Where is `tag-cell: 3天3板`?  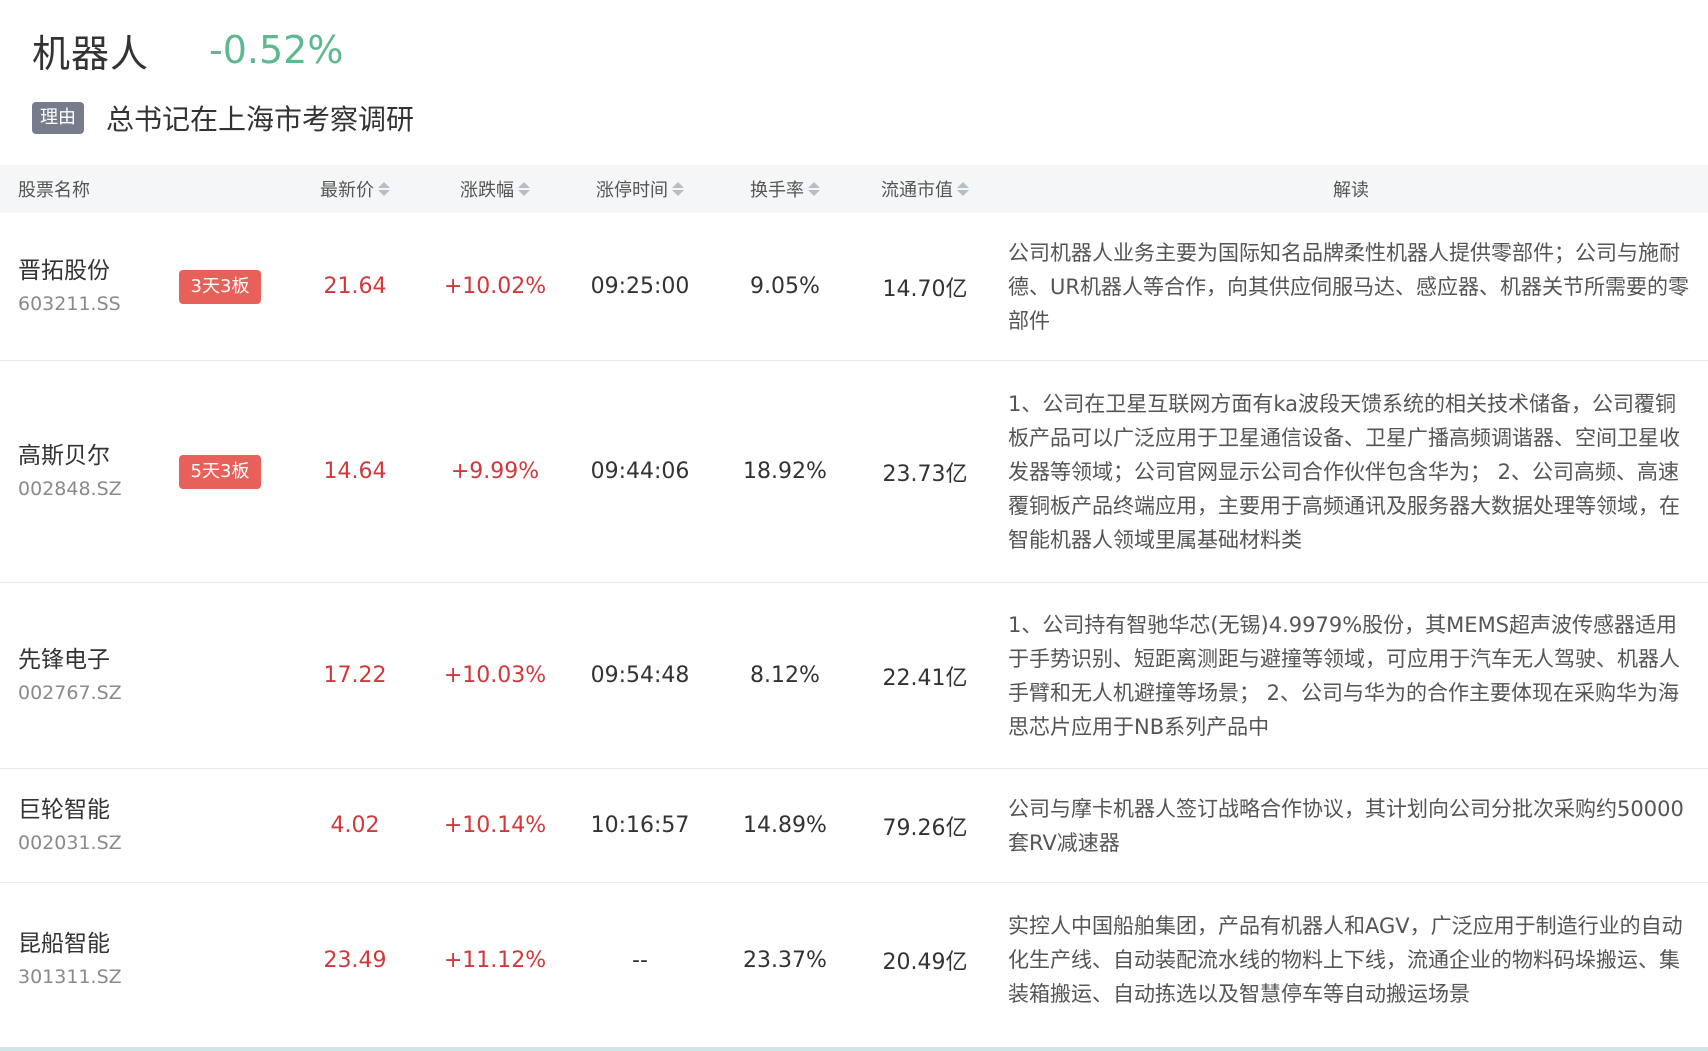
tag-cell: 3天3板 is located at coordinates (220, 286).